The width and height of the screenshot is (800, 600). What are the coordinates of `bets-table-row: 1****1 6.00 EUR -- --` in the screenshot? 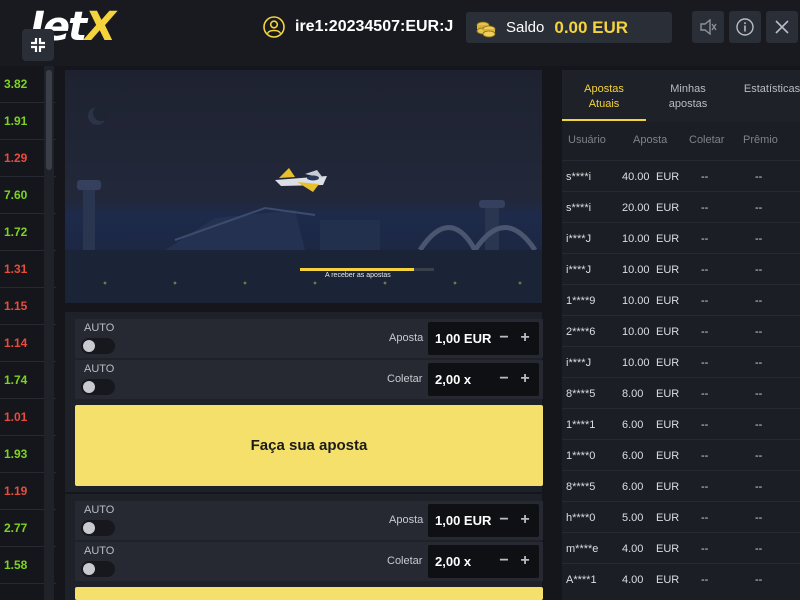 It's located at (681, 423).